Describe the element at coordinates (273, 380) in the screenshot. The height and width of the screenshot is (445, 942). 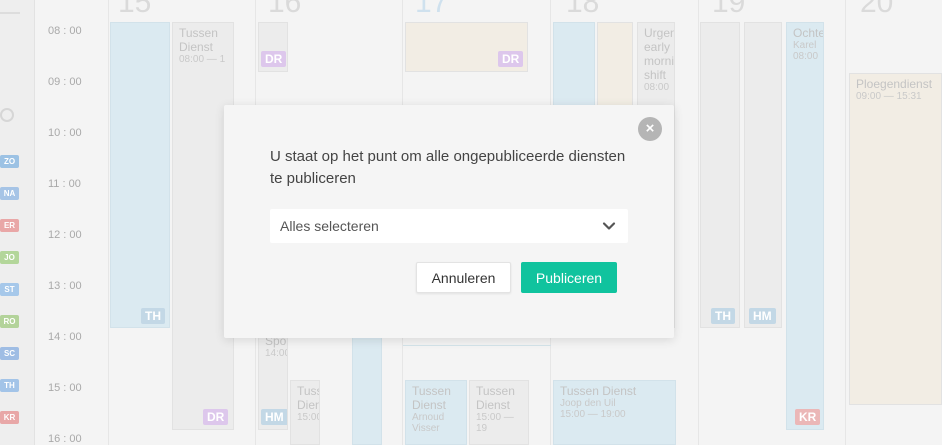
I see `shift-block: Spo 14:00 HM` at that location.